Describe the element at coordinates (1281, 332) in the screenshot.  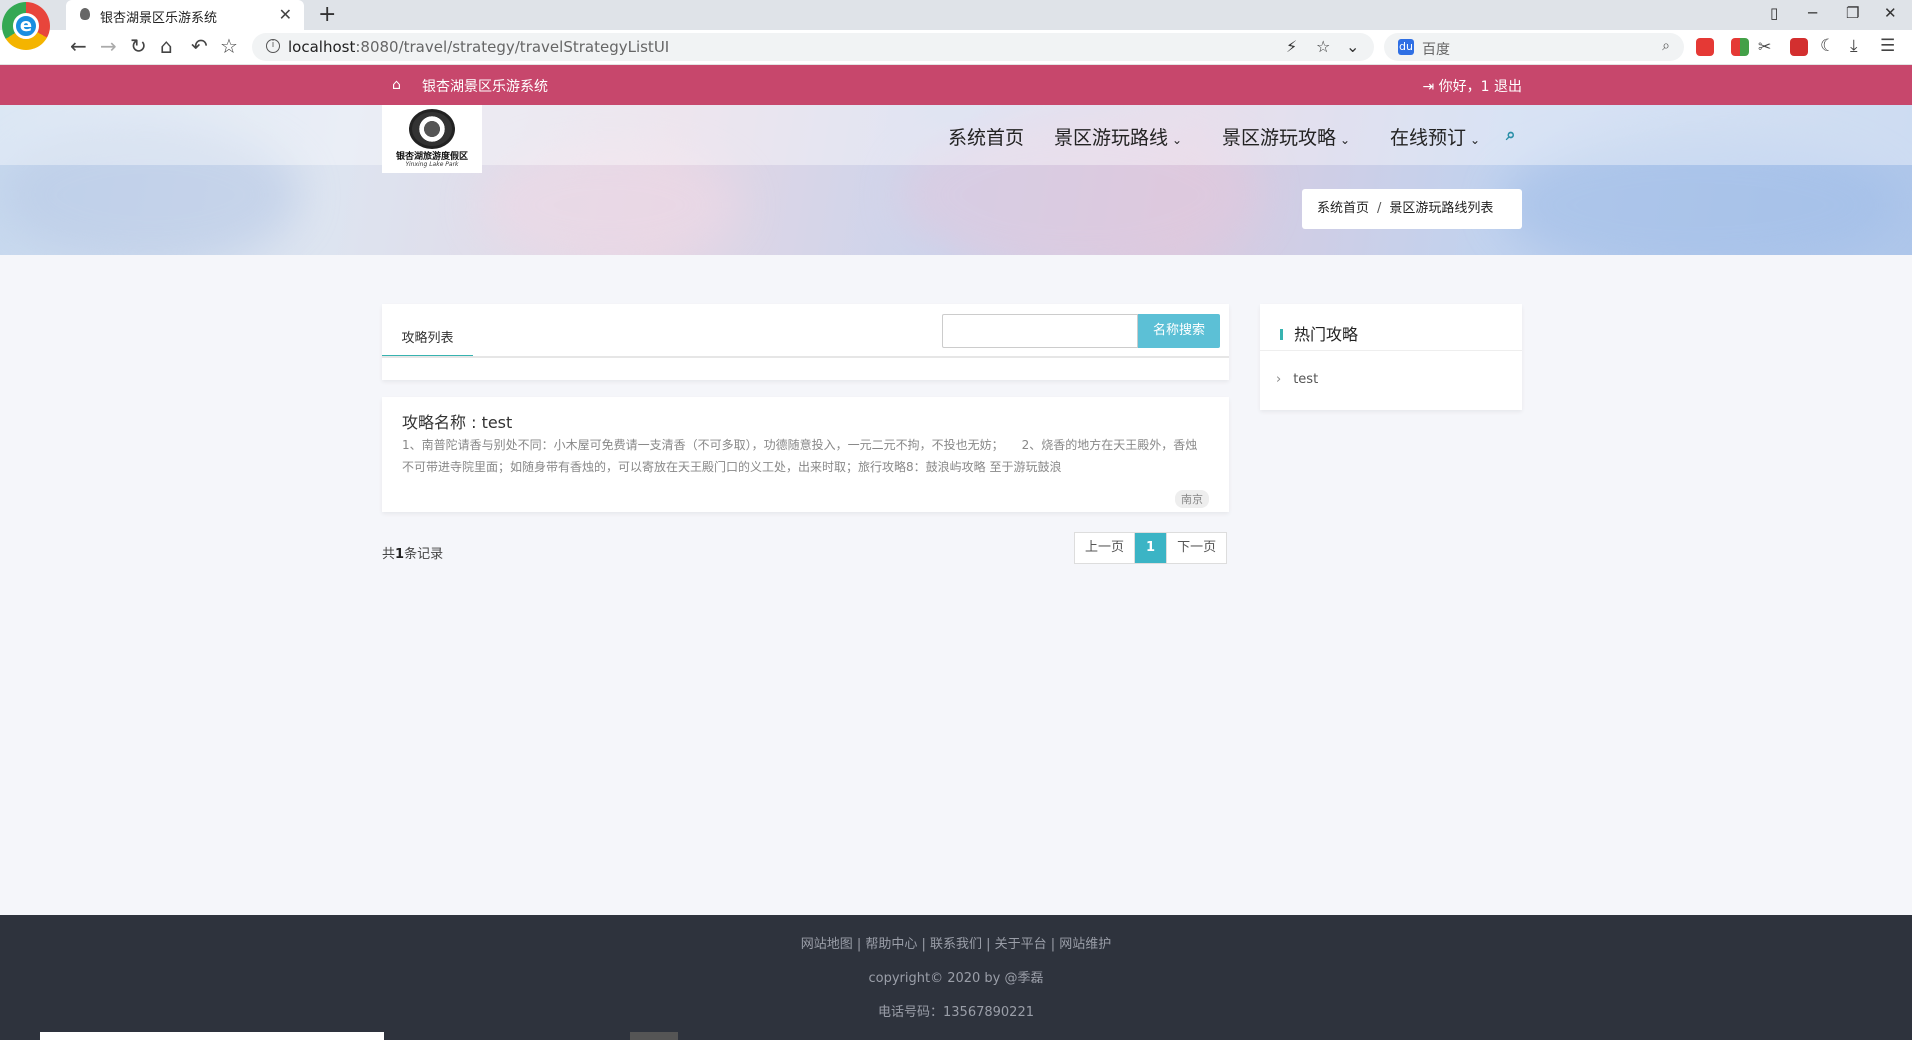
I see `title-accent-bar` at that location.